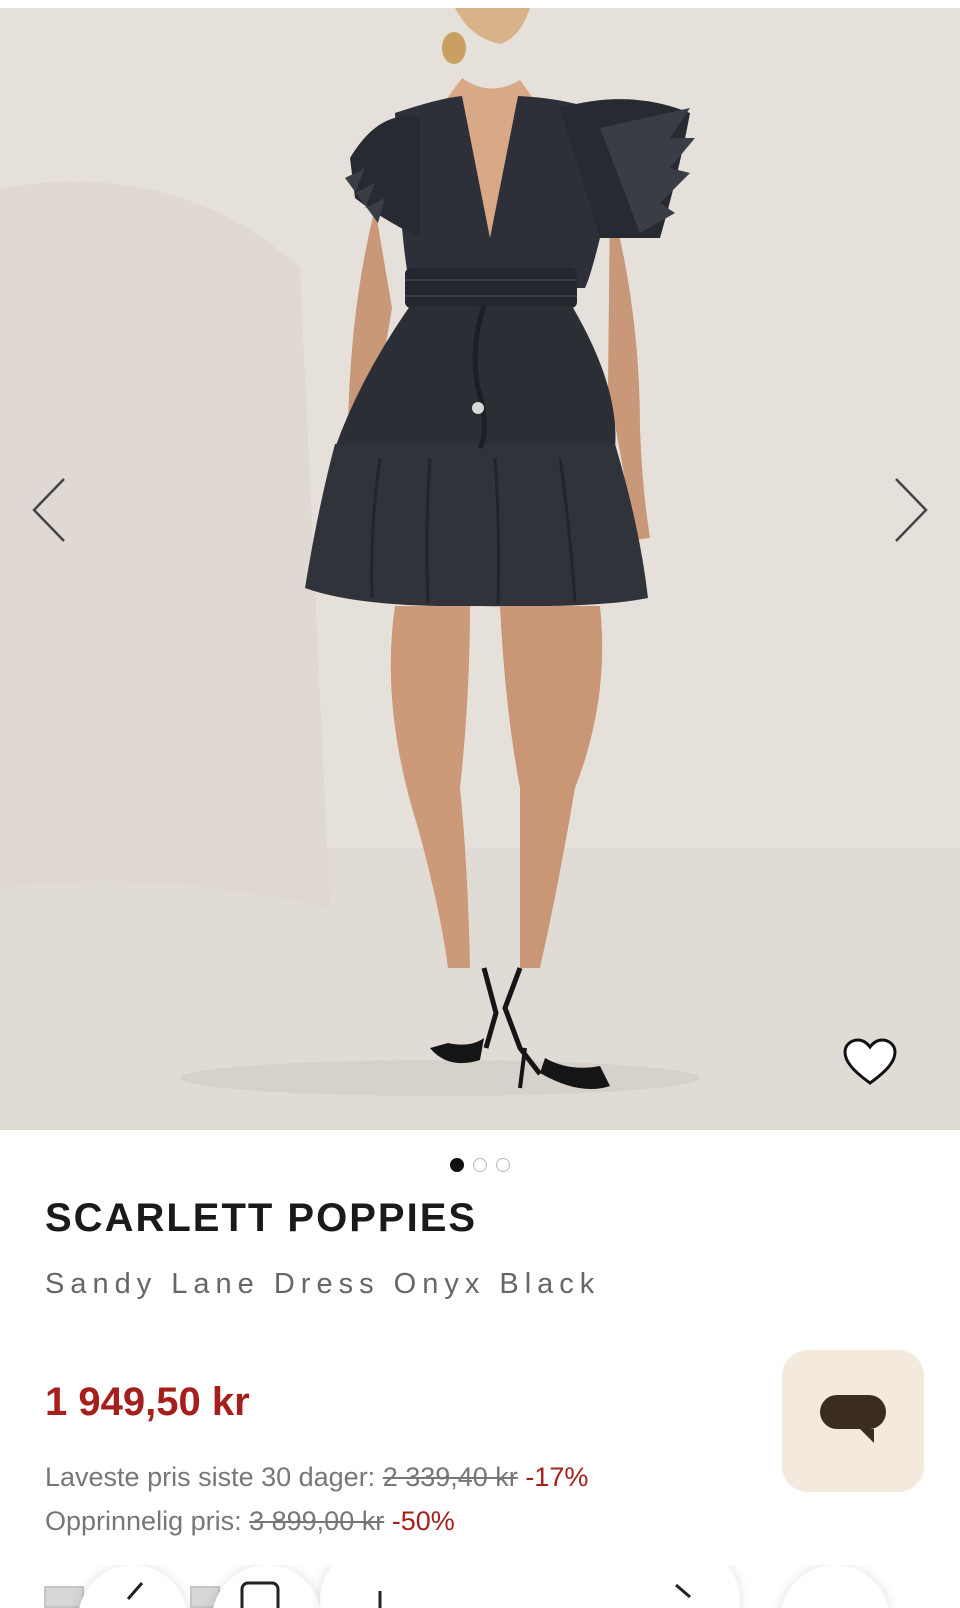 This screenshot has width=960, height=1608. Describe the element at coordinates (380, 1599) in the screenshot. I see `plus-icon` at that location.